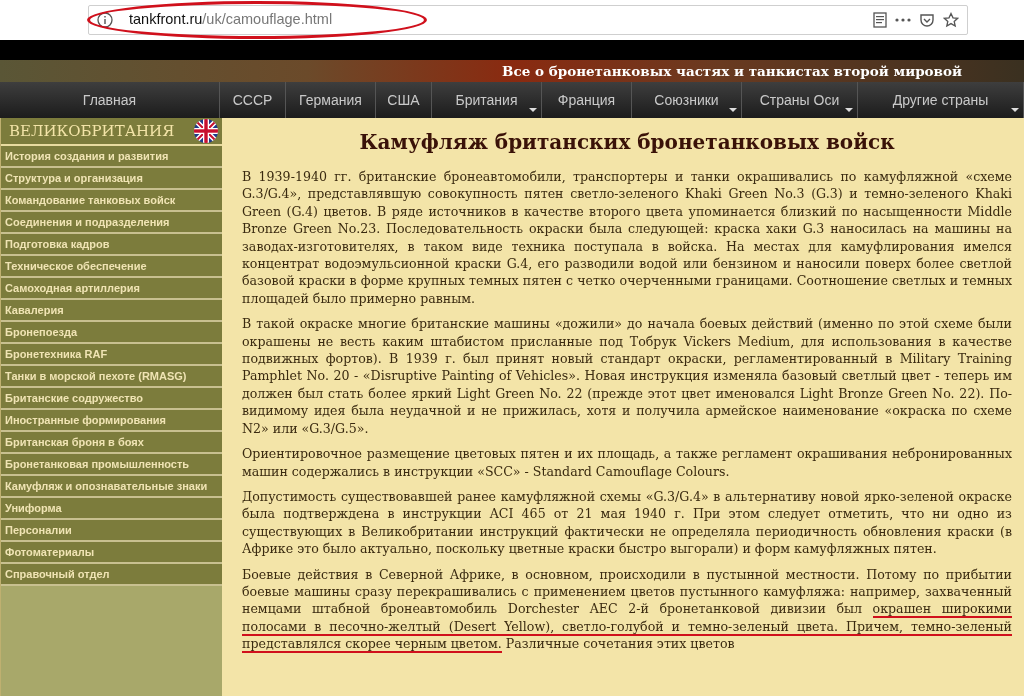 This screenshot has width=1024, height=696. I want to click on sidebar-link: Британские содружество, so click(111, 399).